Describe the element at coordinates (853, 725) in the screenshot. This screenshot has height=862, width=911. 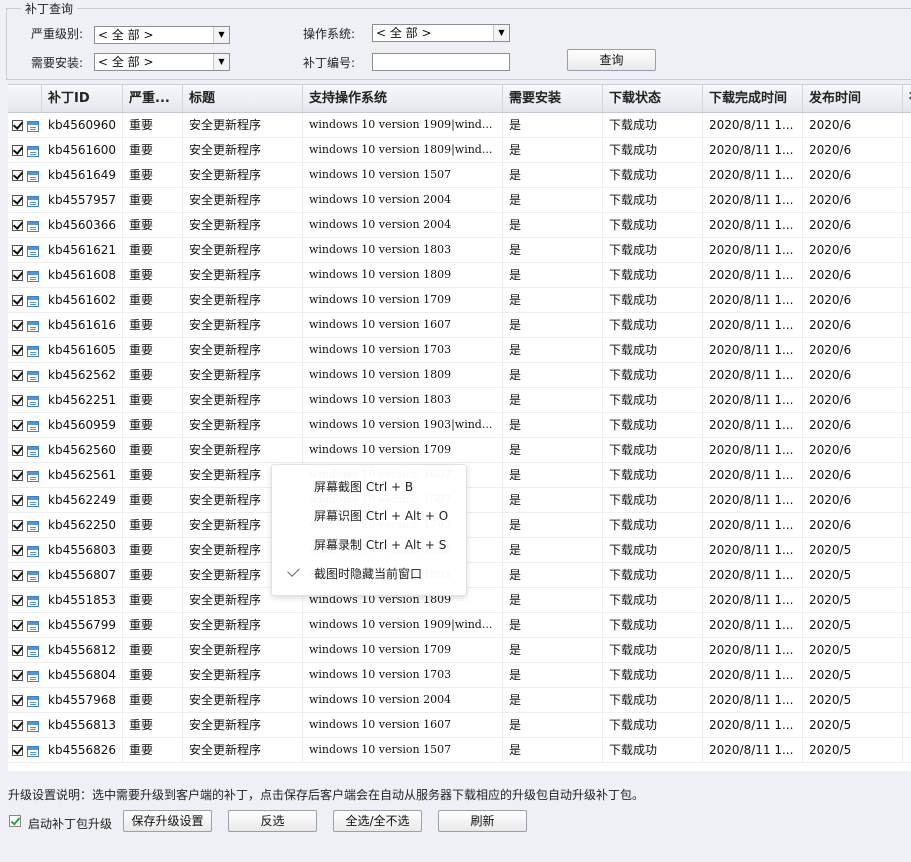
I see `cell-release-time: 2020/5` at that location.